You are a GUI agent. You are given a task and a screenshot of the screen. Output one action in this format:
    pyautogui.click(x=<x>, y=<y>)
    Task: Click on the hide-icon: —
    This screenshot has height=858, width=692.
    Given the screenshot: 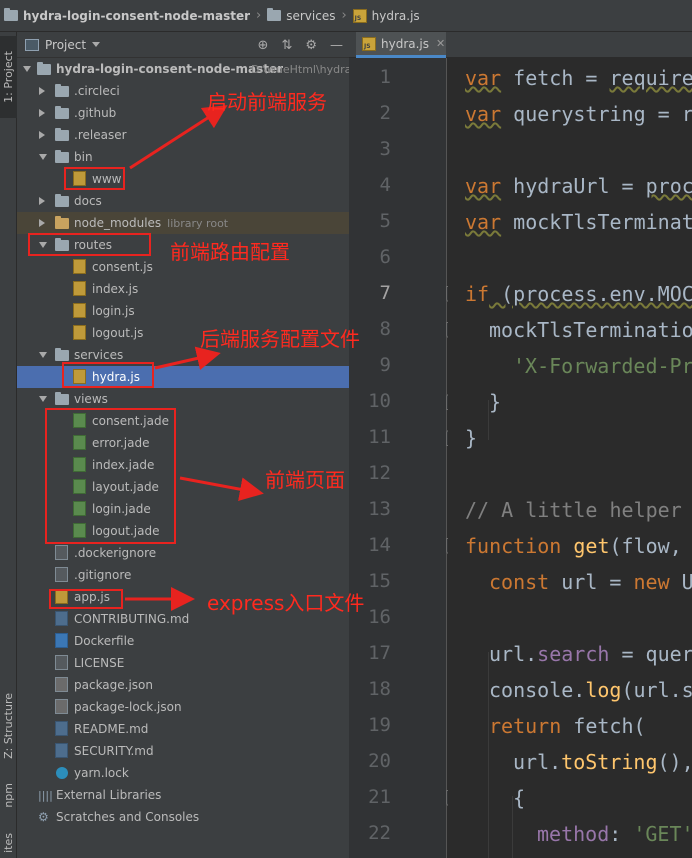 What is the action you would take?
    pyautogui.click(x=336, y=45)
    